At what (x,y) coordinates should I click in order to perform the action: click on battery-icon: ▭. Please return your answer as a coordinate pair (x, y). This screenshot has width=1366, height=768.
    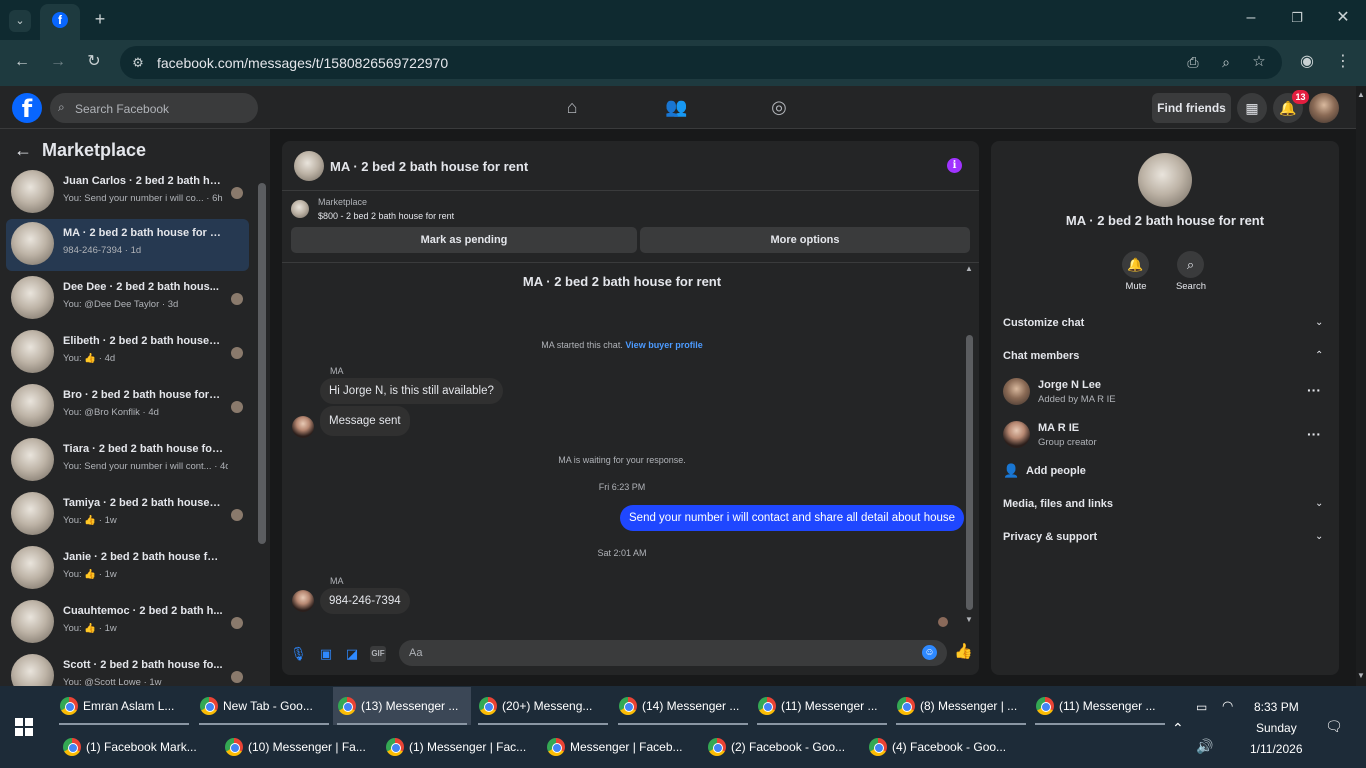
    Looking at the image, I should click on (1201, 707).